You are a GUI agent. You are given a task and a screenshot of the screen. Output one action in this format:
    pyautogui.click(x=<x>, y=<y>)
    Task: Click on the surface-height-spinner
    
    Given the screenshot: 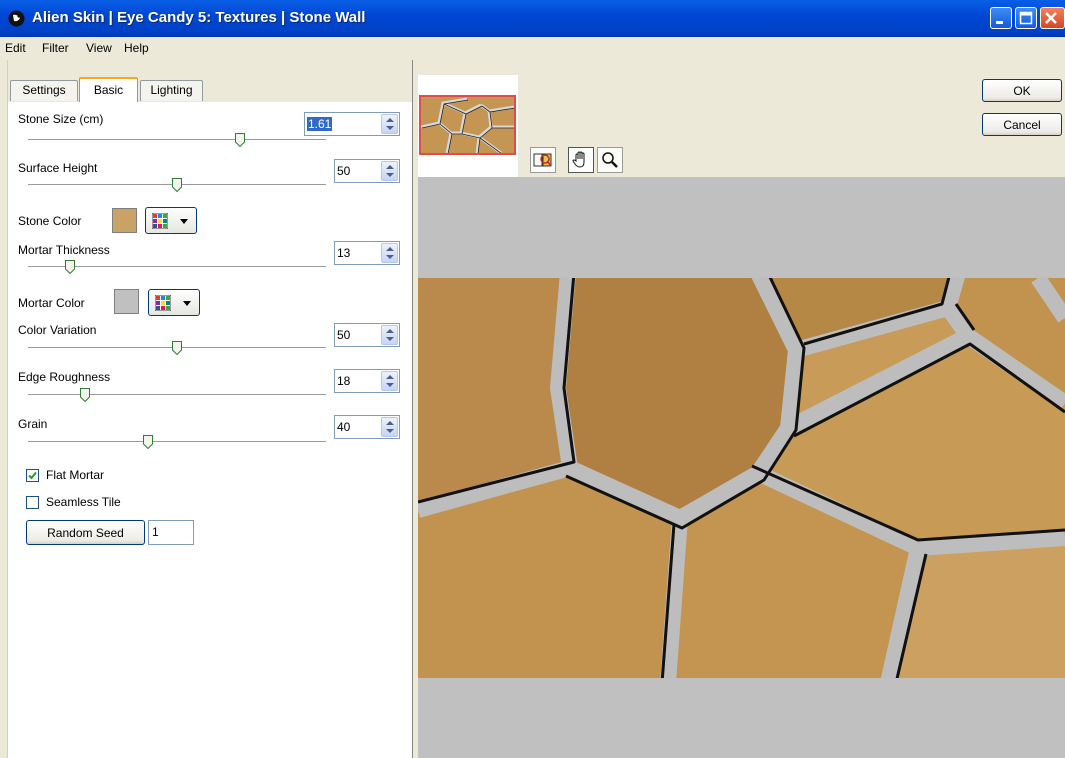 What is the action you would take?
    pyautogui.click(x=389, y=171)
    